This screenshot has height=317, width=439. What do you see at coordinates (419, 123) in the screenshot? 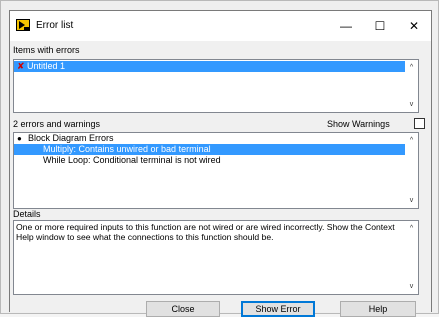
I see `show-warnings-checkbox` at bounding box center [419, 123].